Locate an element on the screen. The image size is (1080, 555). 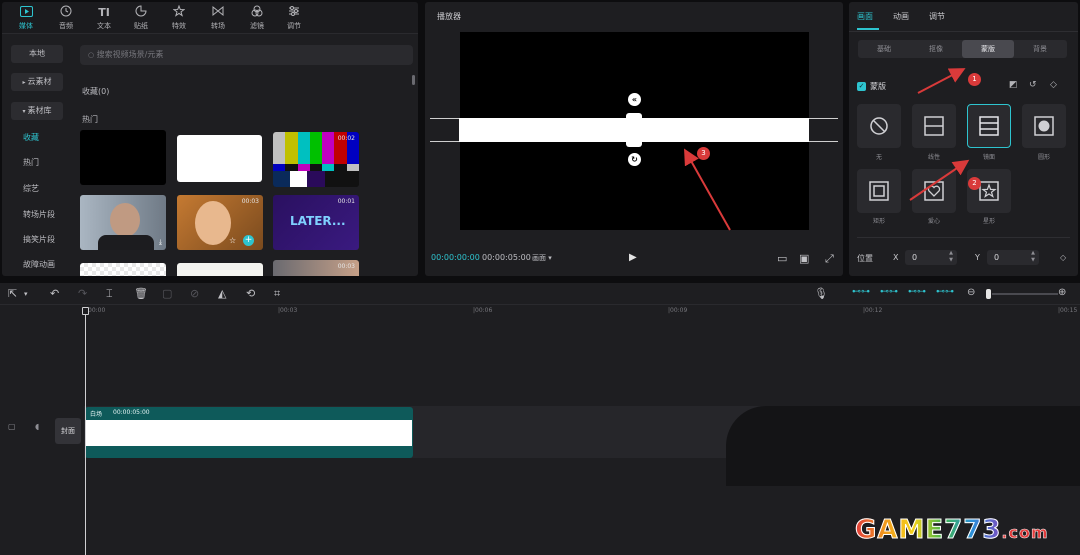
annotation-arrows is located at coordinates (827, 149).